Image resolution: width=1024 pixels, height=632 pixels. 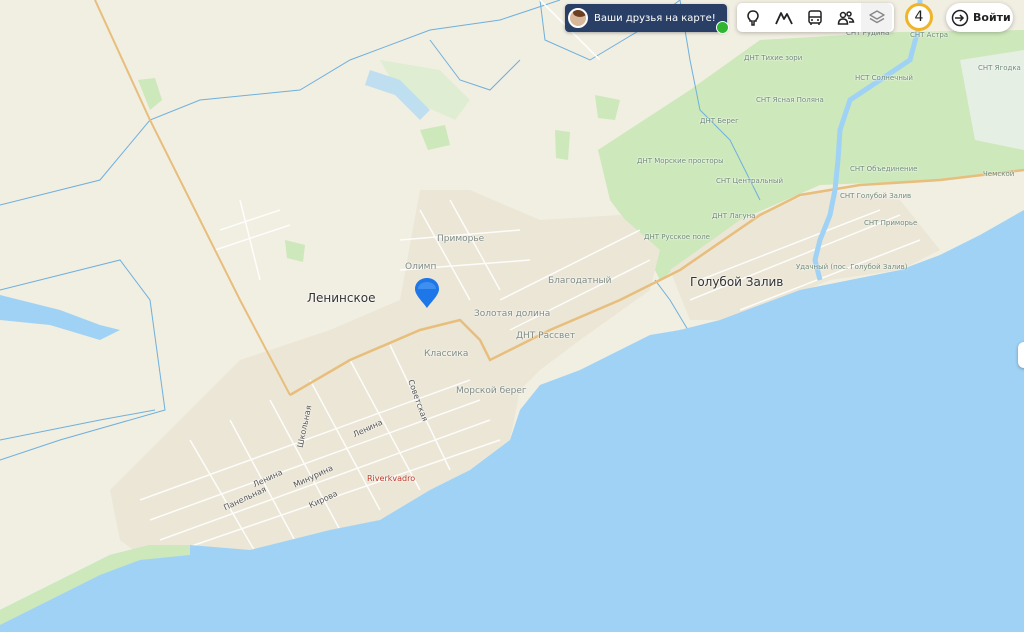 I want to click on map-toolbar, so click(x=815, y=17).